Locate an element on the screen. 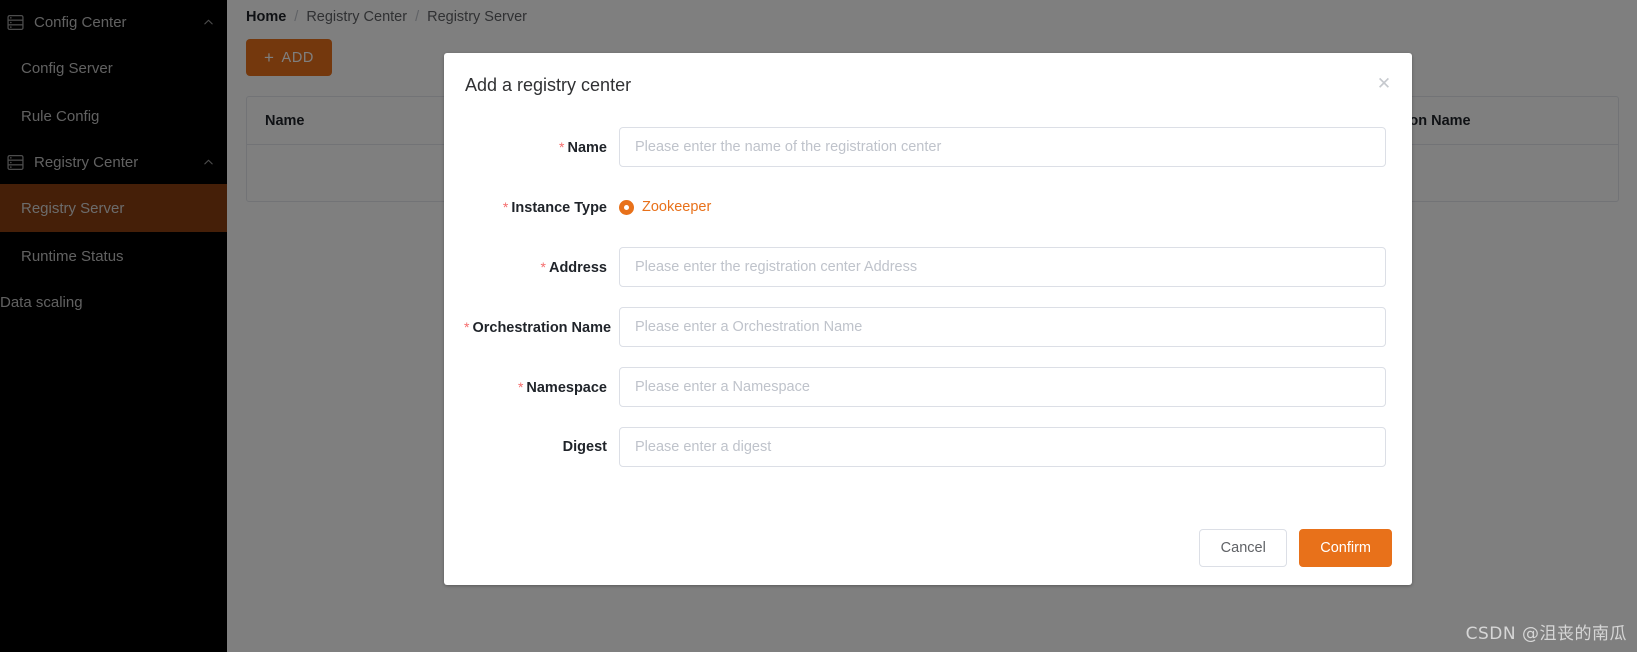  orchestration-name-field is located at coordinates (1005, 327).